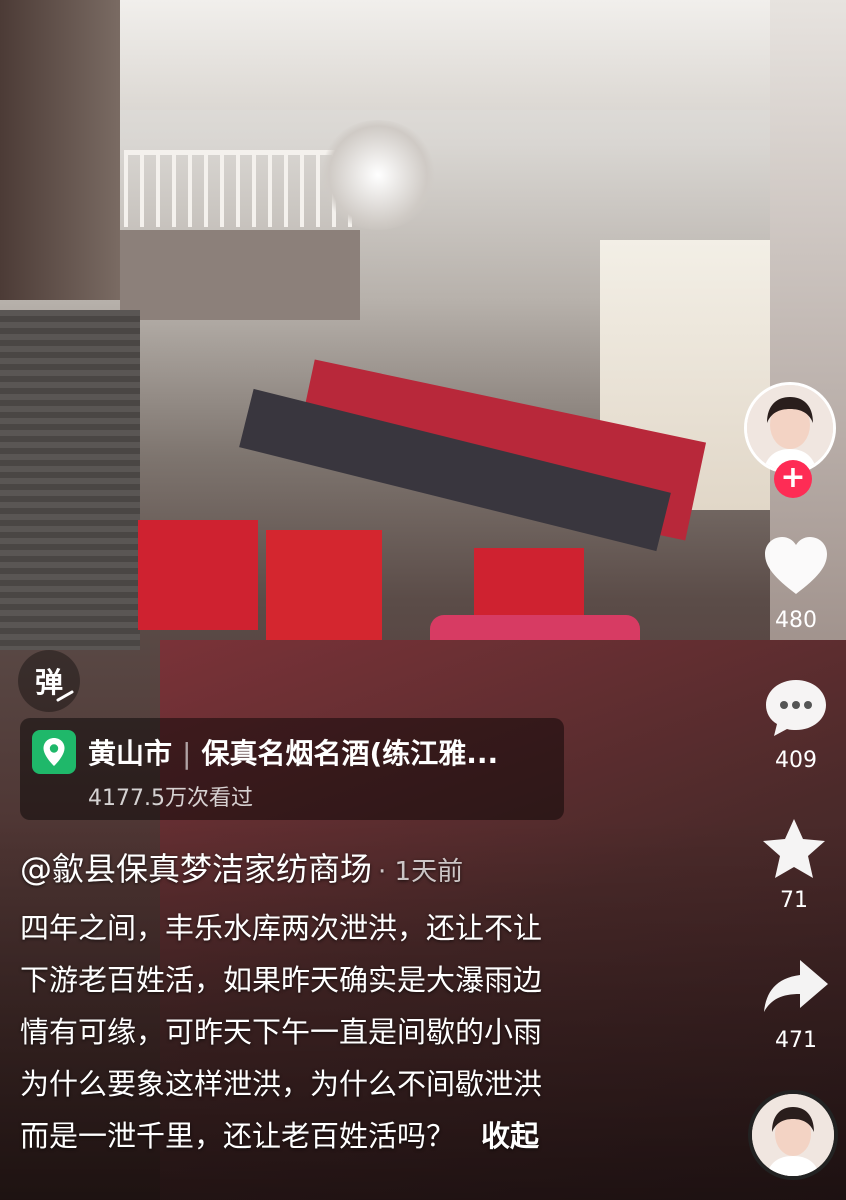 The height and width of the screenshot is (1200, 846). What do you see at coordinates (796, 760) in the screenshot?
I see `comment-count: 409` at bounding box center [796, 760].